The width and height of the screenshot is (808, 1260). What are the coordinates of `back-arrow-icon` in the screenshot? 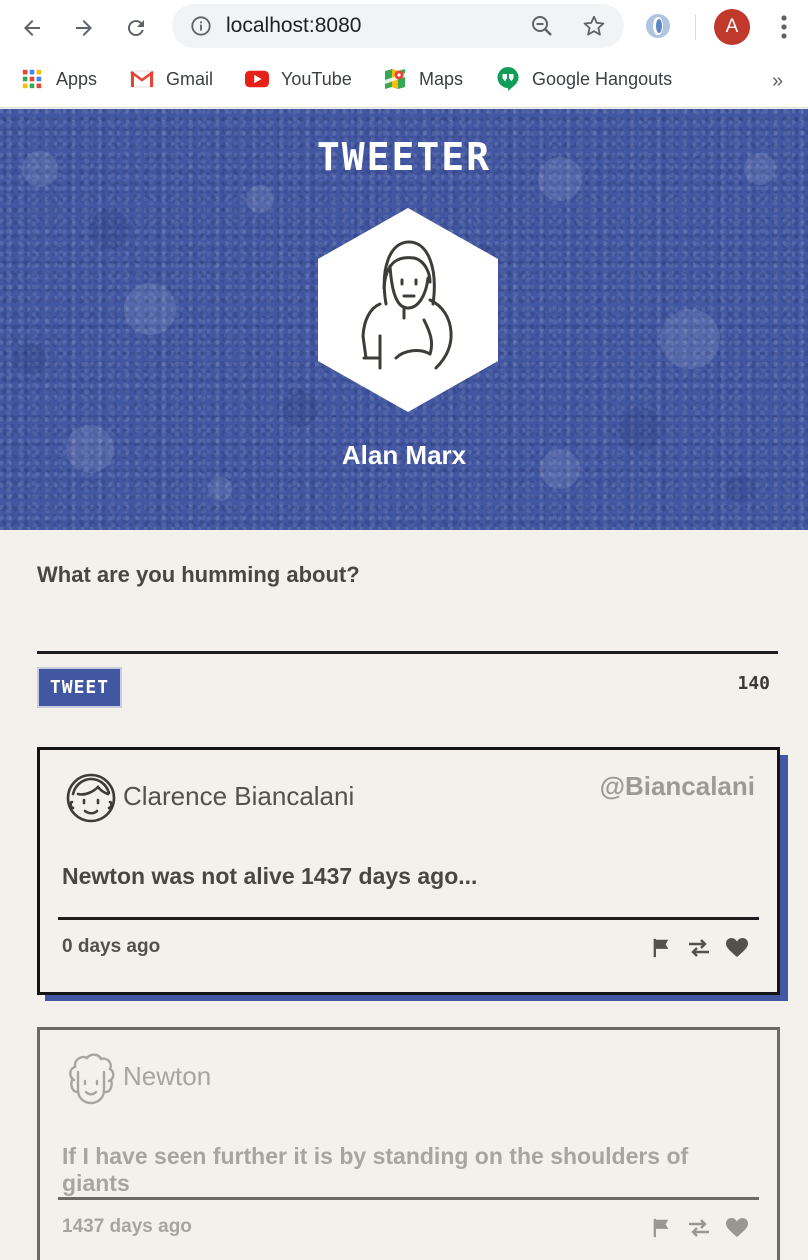 It's located at (32, 28).